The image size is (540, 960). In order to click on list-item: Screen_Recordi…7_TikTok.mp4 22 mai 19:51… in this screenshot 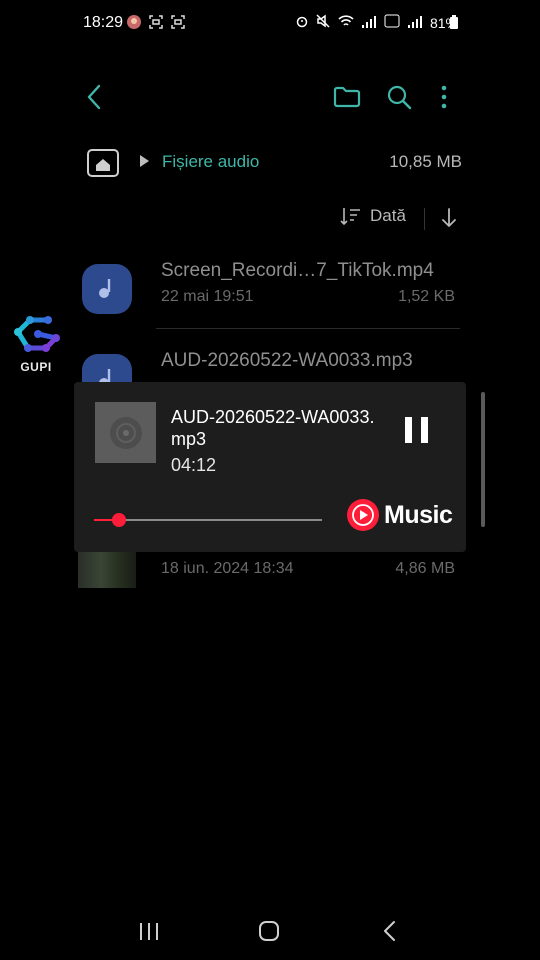, I will do `click(270, 298)`.